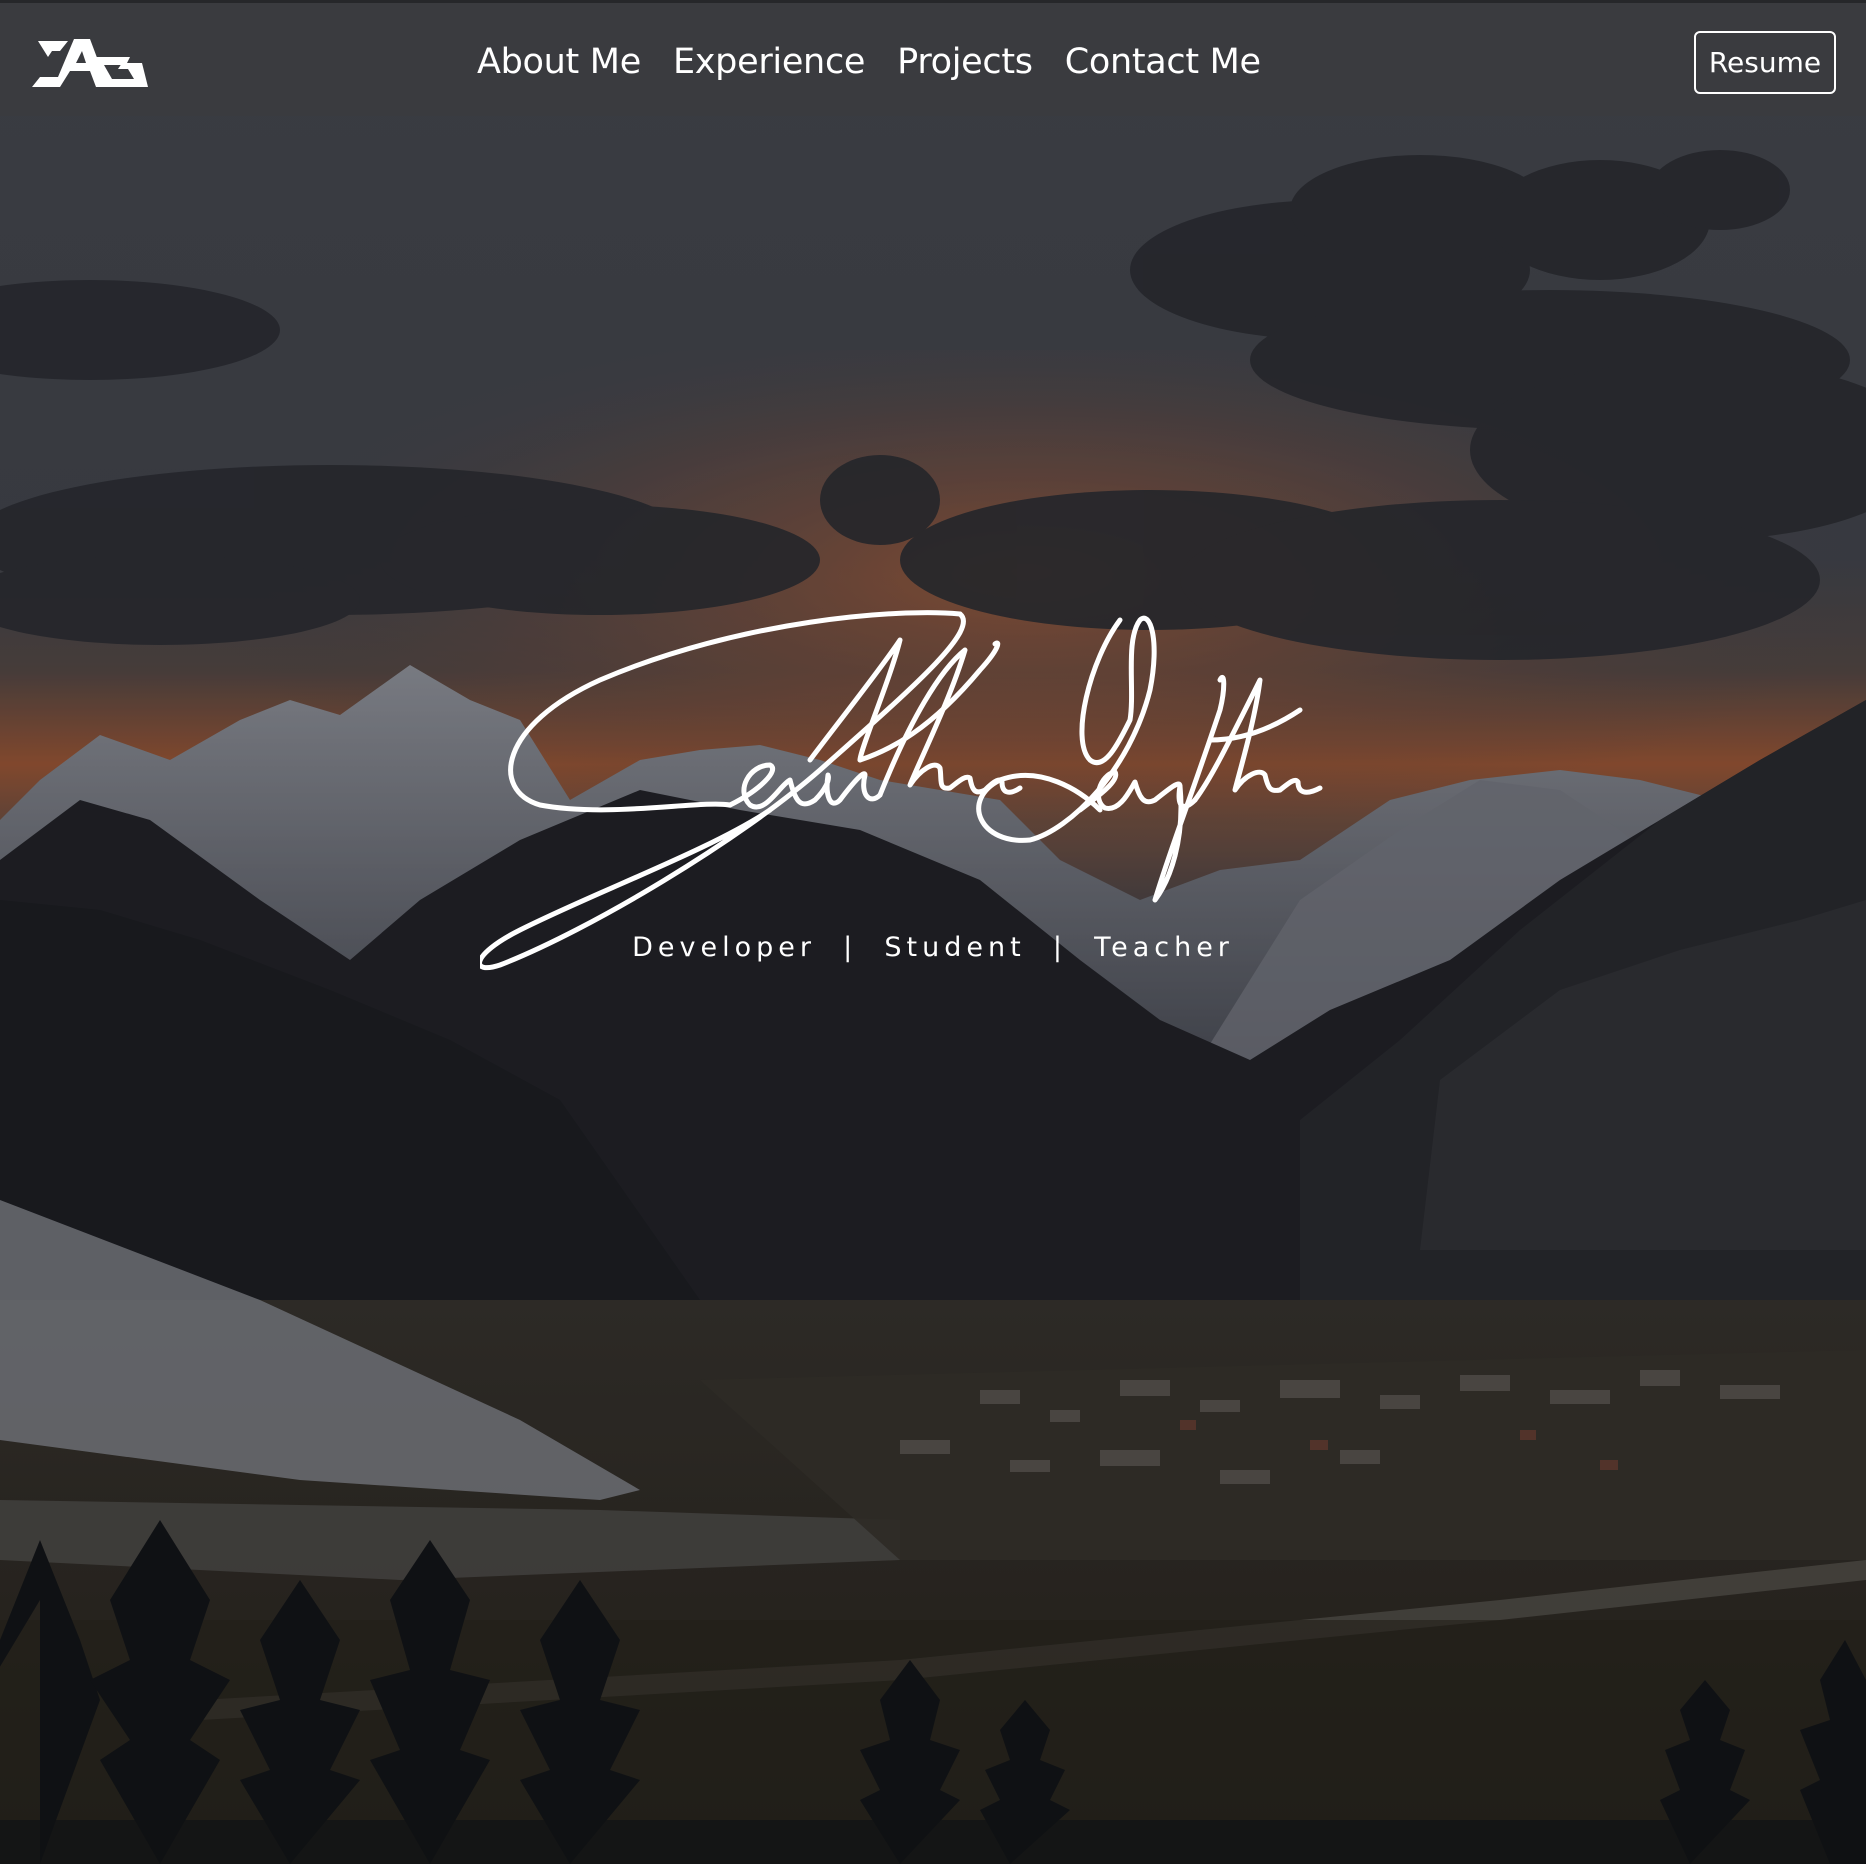 This screenshot has height=1864, width=1866. What do you see at coordinates (559, 62) in the screenshot?
I see `nav-link-about-me: About Me` at bounding box center [559, 62].